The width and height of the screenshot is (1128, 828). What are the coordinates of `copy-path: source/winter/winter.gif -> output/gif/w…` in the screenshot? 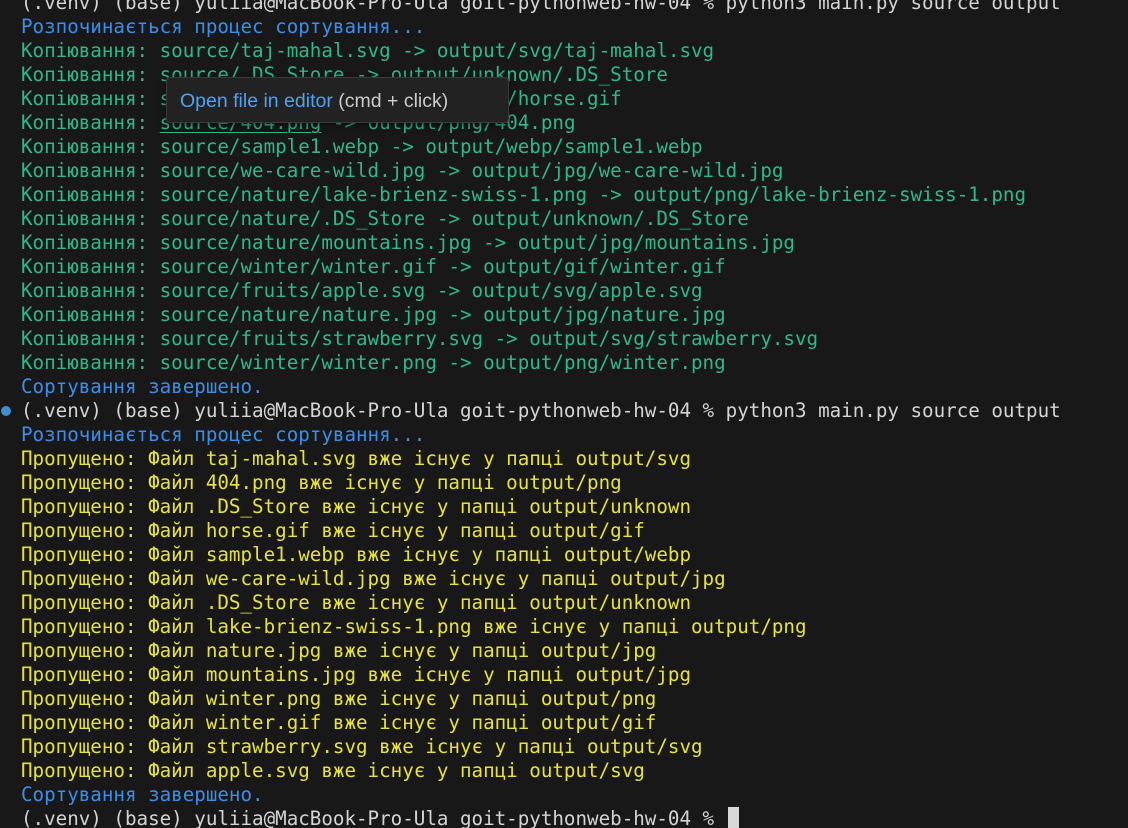 It's located at (443, 266).